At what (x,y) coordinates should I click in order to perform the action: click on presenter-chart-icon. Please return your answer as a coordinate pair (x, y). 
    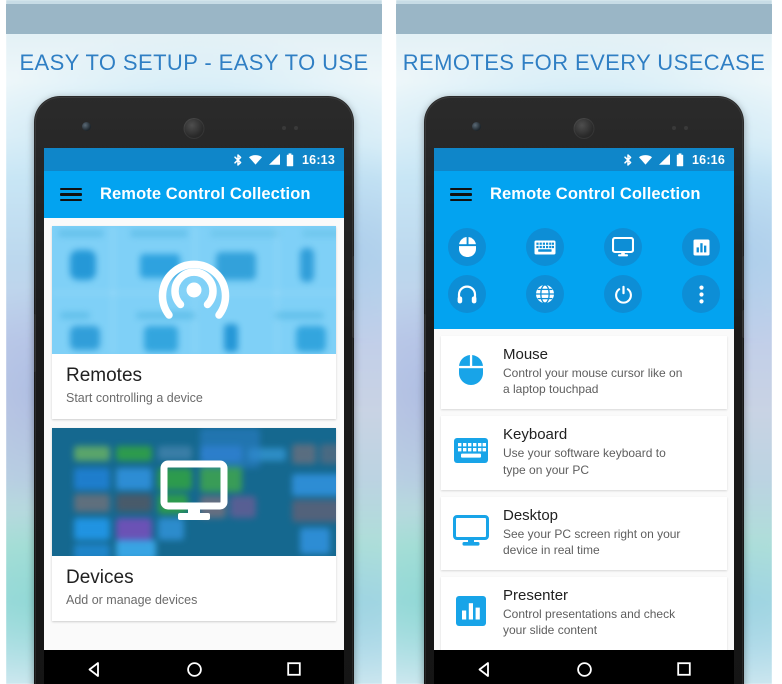
    Looking at the image, I should click on (471, 611).